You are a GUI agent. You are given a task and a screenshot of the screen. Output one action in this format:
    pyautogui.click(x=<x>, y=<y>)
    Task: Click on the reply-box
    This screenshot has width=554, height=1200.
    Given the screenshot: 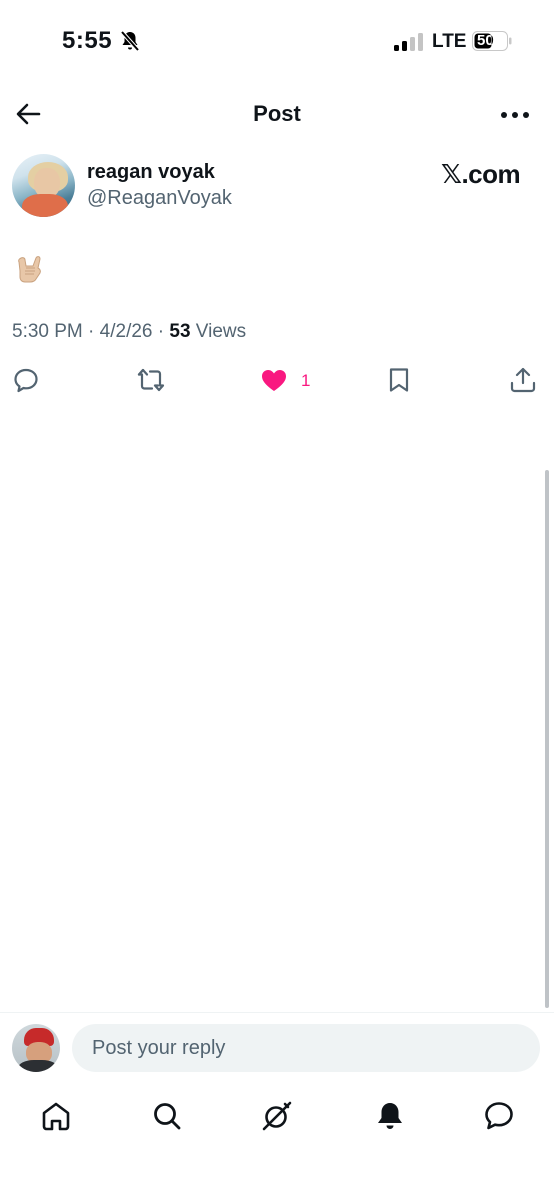 What is the action you would take?
    pyautogui.click(x=306, y=1048)
    